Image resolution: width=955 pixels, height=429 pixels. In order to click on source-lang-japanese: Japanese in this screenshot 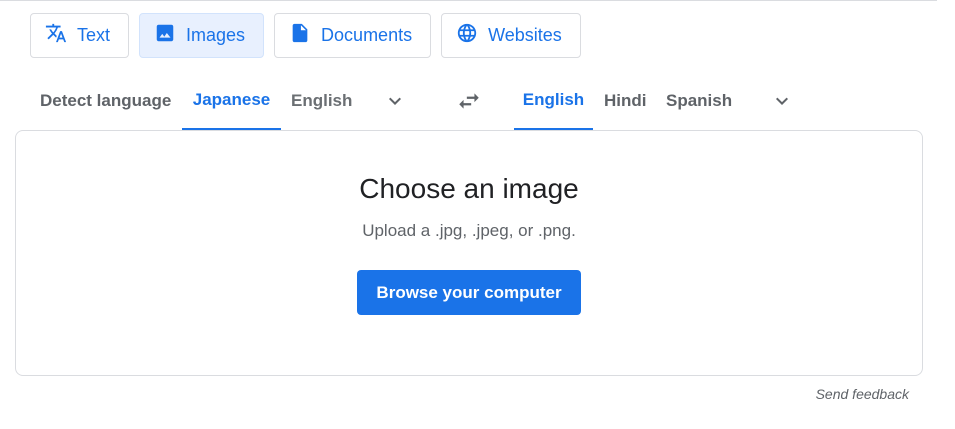, I will do `click(231, 101)`.